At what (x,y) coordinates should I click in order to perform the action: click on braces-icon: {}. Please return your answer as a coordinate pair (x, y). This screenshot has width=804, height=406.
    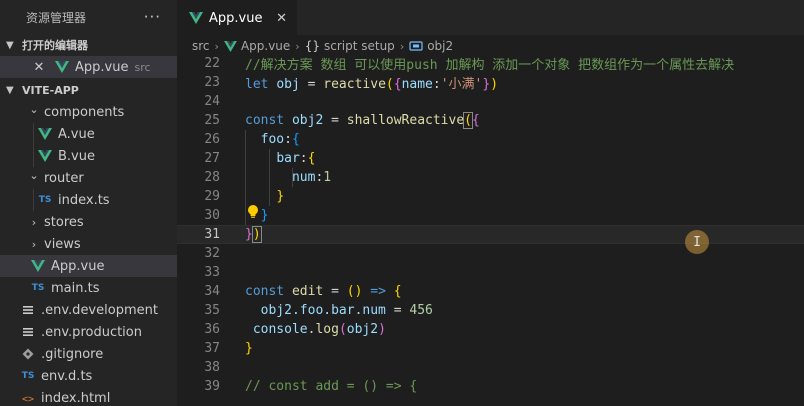
    Looking at the image, I should click on (312, 46).